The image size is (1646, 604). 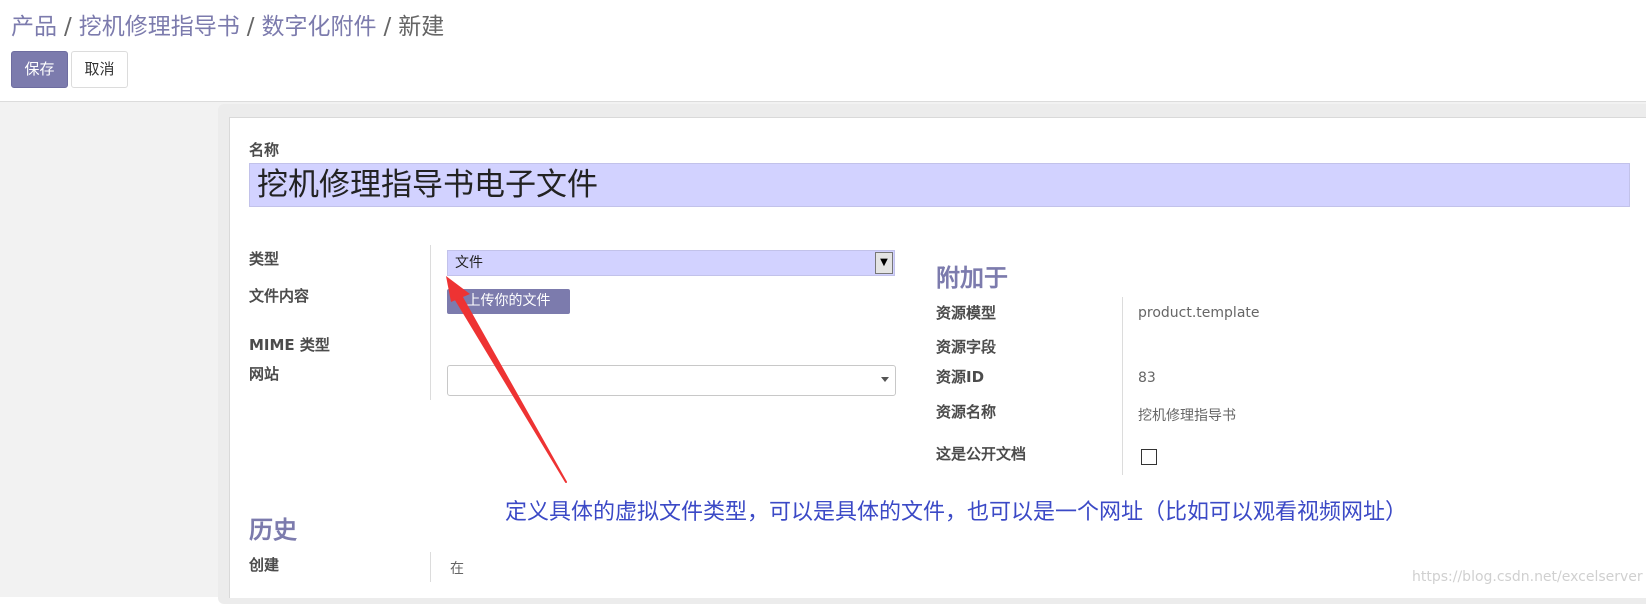 What do you see at coordinates (39, 69) in the screenshot?
I see `save-button: 保存` at bounding box center [39, 69].